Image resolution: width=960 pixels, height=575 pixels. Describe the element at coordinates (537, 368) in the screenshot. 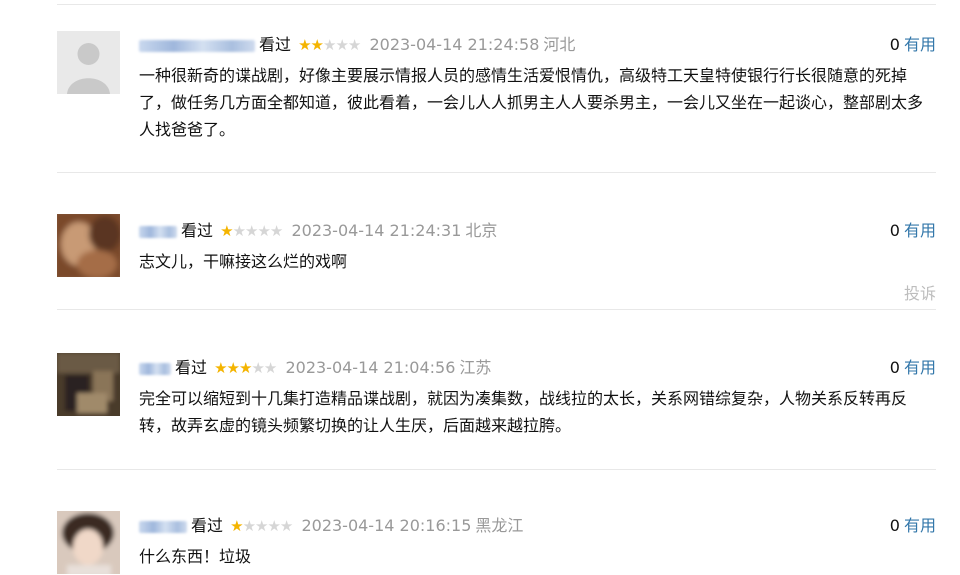

I see `comment-meta: 看过 ★★★★★ 2023-04-14 21:04:56 江苏 0 有用` at that location.